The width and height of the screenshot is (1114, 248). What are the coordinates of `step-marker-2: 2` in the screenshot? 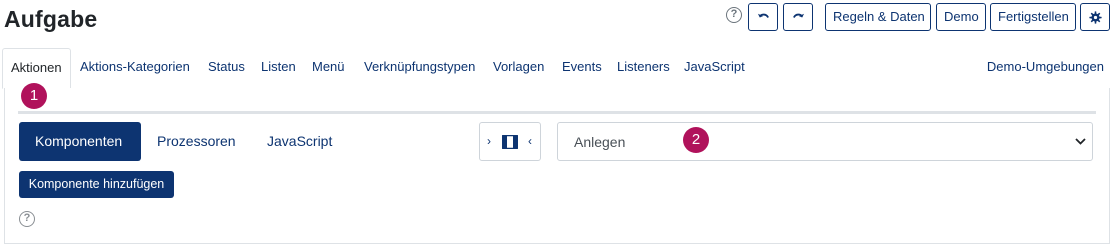 It's located at (696, 140).